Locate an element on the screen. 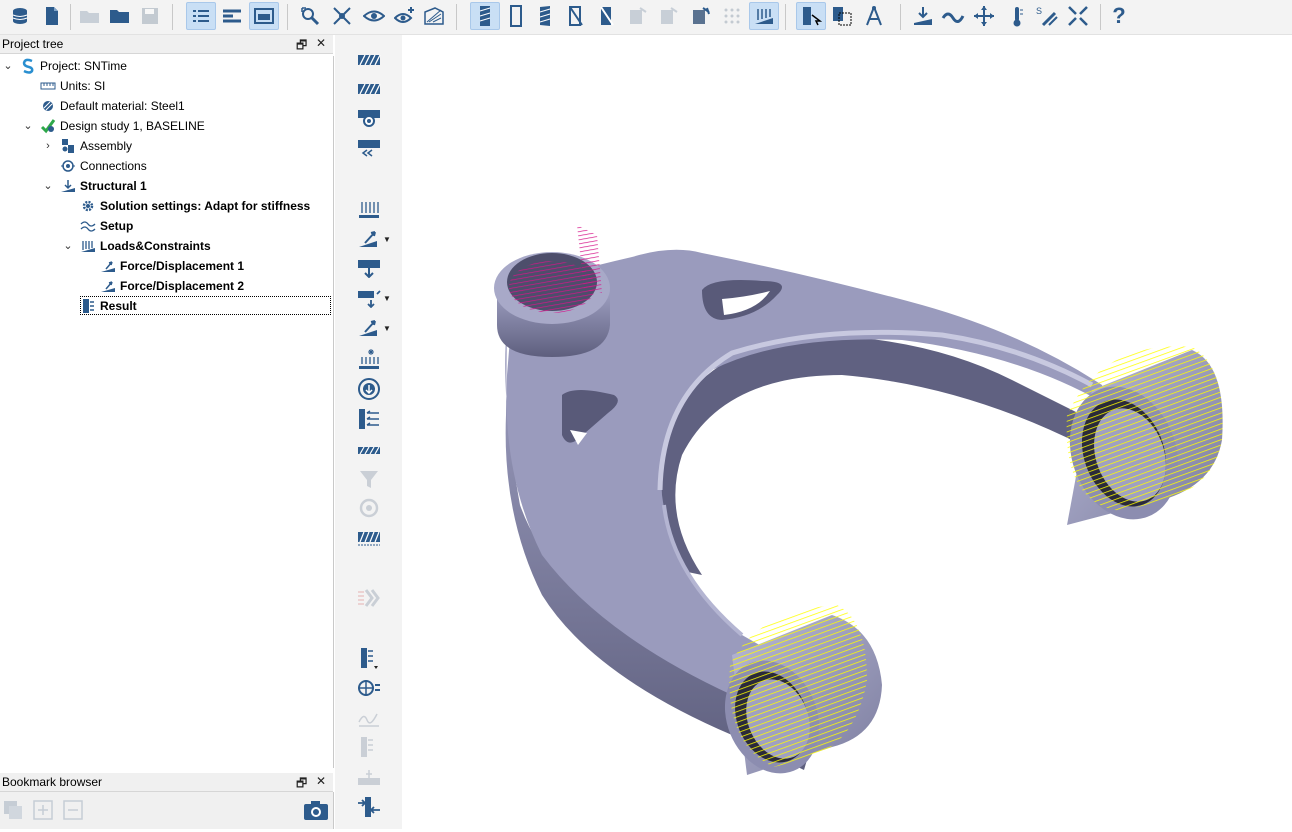 This screenshot has height=832, width=1292. tree-node-solution-settings: Solution settings: Adapt for stiffness is located at coordinates (195, 206).